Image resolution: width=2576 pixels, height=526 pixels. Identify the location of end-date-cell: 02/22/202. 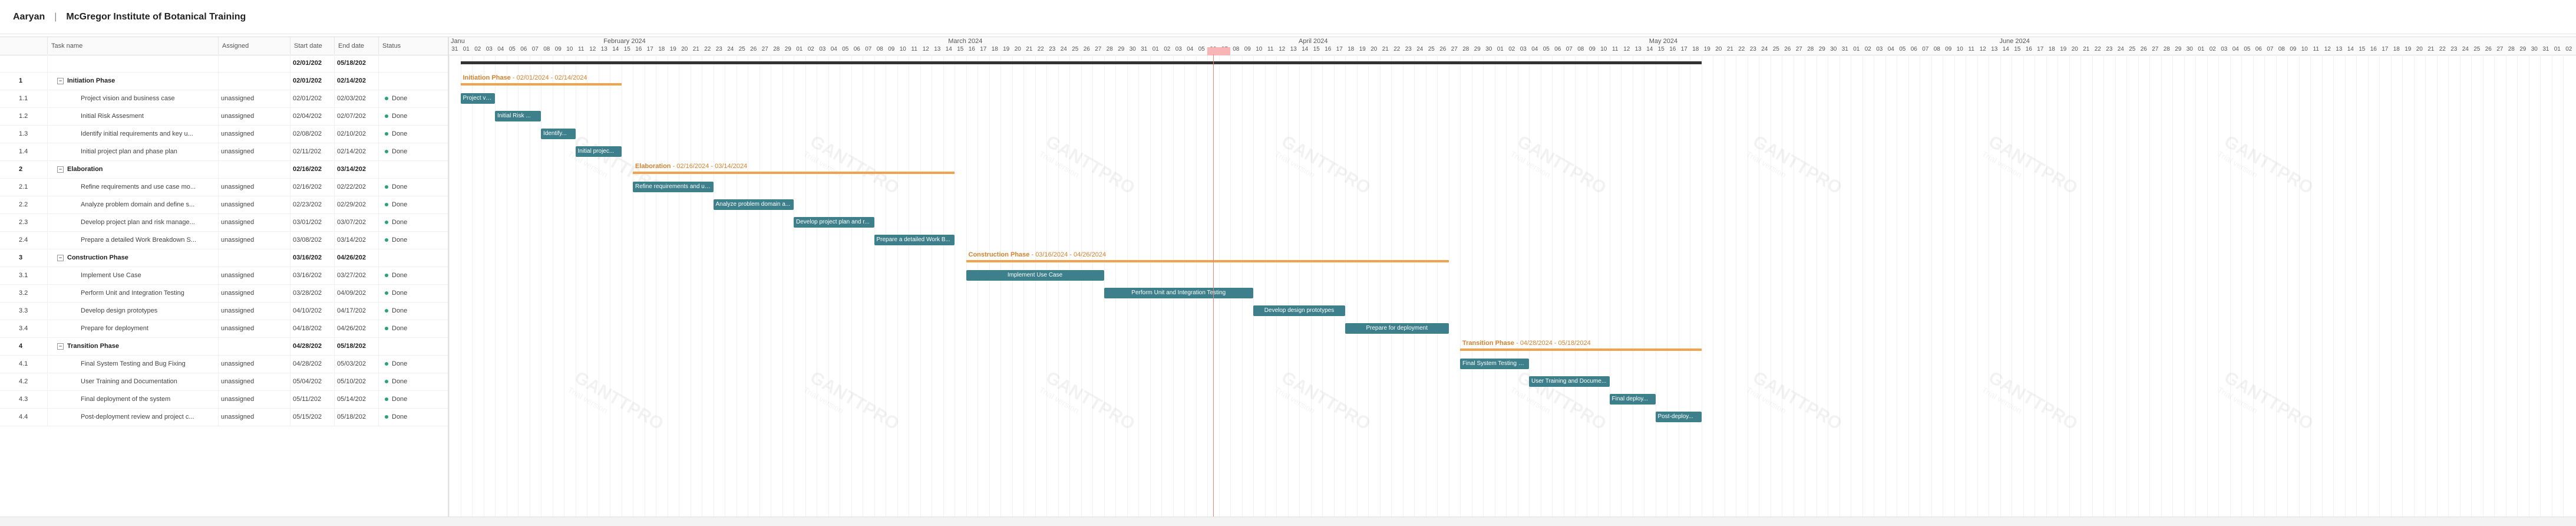
(356, 187).